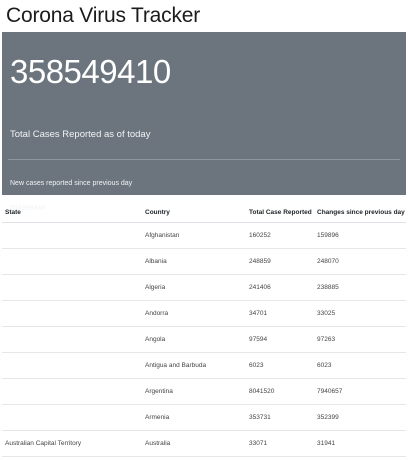 The width and height of the screenshot is (410, 460). What do you see at coordinates (280, 339) in the screenshot?
I see `cell-total: 97594` at bounding box center [280, 339].